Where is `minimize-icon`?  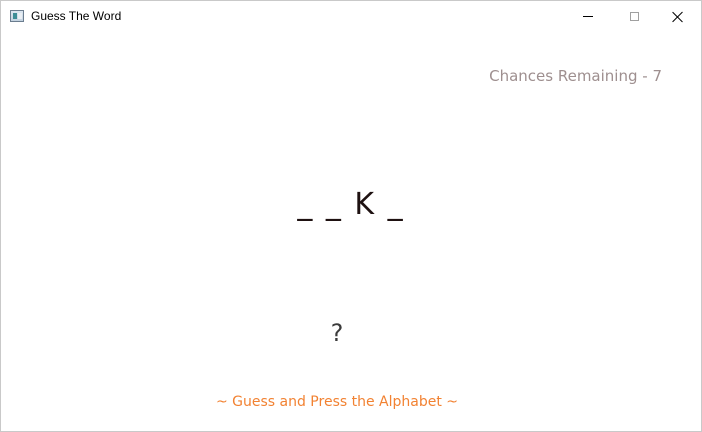 minimize-icon is located at coordinates (588, 16).